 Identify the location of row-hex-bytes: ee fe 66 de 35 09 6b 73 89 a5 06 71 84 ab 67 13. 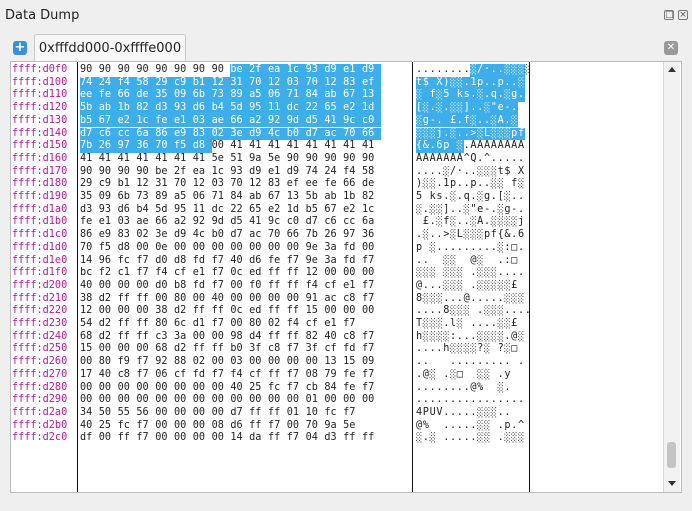
(230, 96).